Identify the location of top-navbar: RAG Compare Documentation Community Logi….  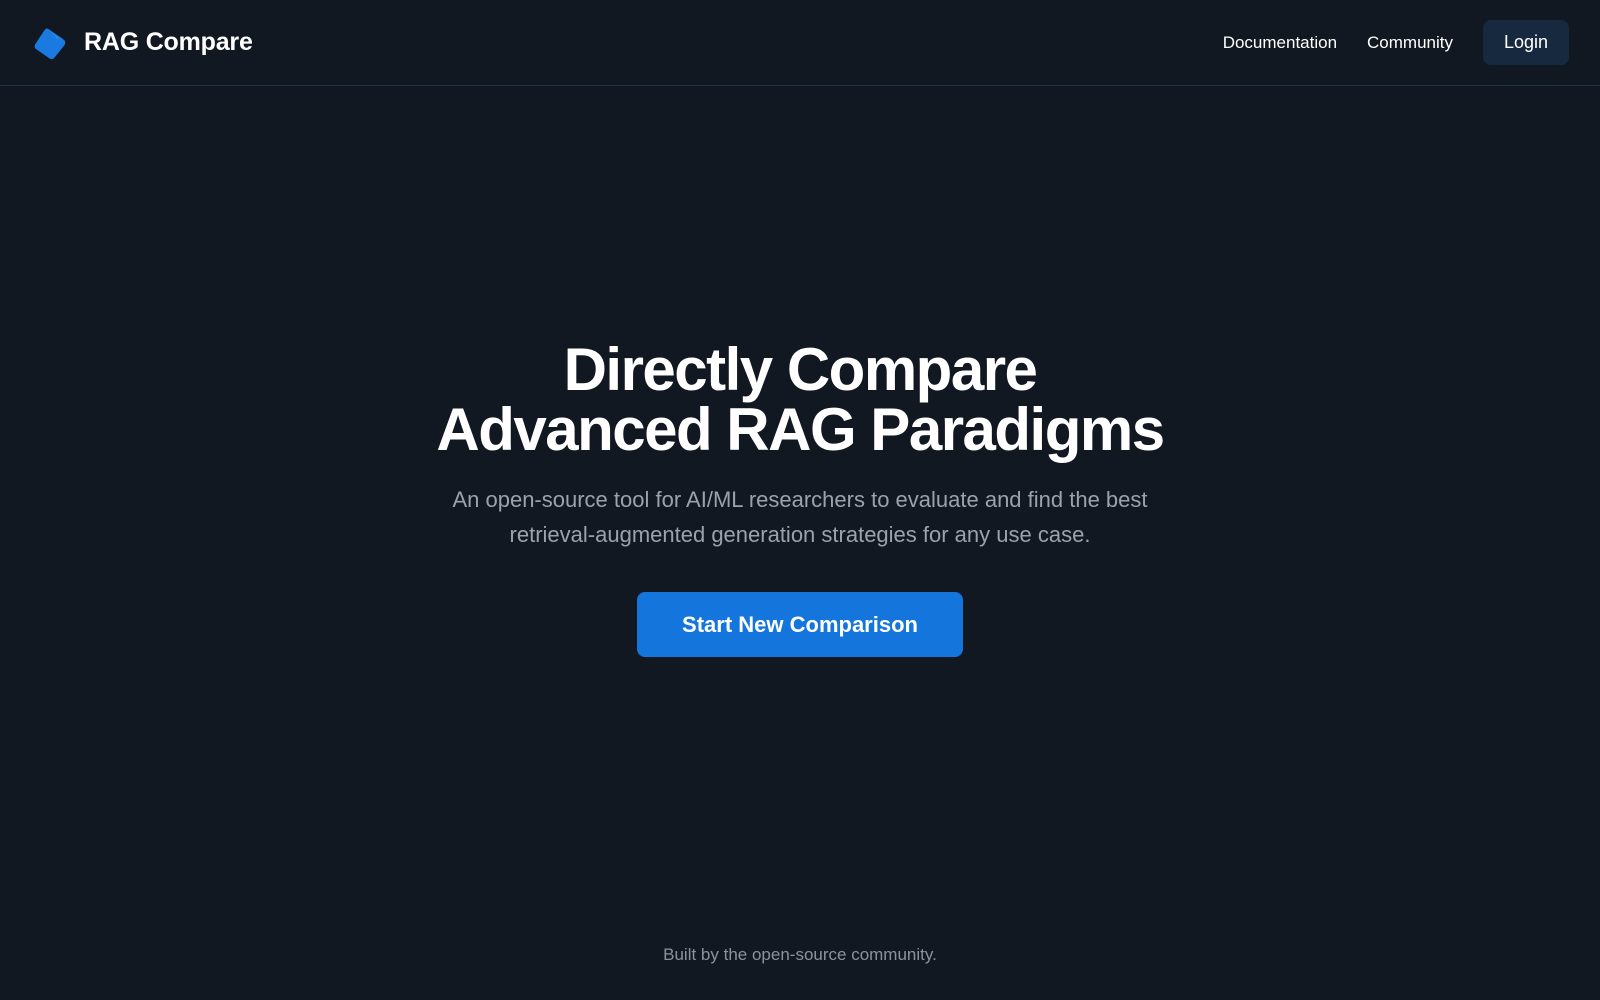
(800, 43).